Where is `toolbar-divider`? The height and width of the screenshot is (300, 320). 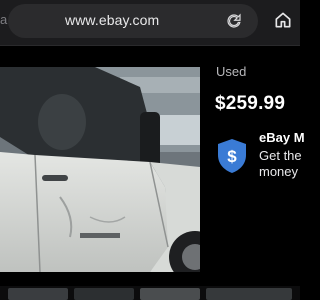
toolbar-divider is located at coordinates (150, 45).